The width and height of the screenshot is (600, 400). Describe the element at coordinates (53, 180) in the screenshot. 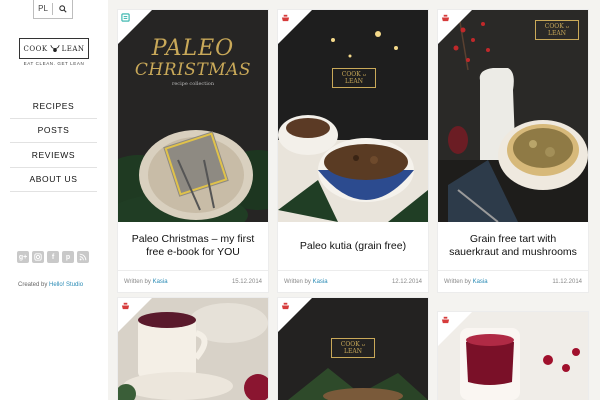

I see `nav-item-about-us: ABOUT US` at that location.